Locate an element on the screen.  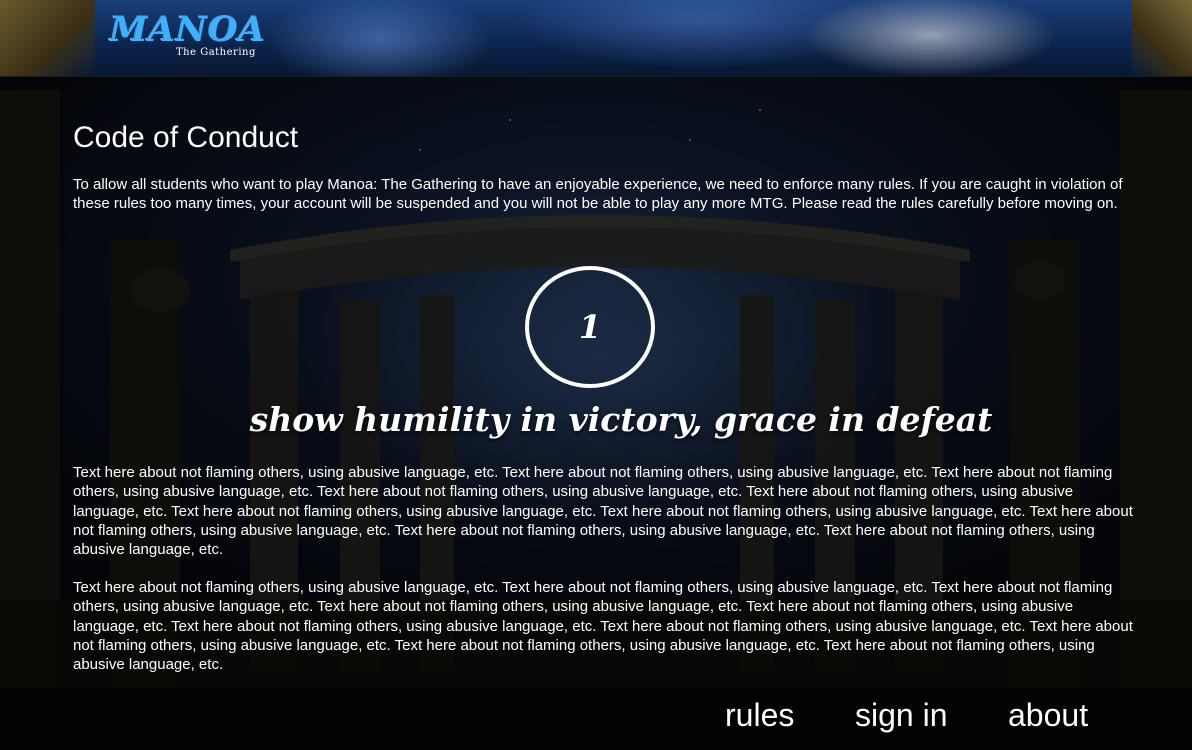
page-title: Code of Conduct is located at coordinates (186, 137).